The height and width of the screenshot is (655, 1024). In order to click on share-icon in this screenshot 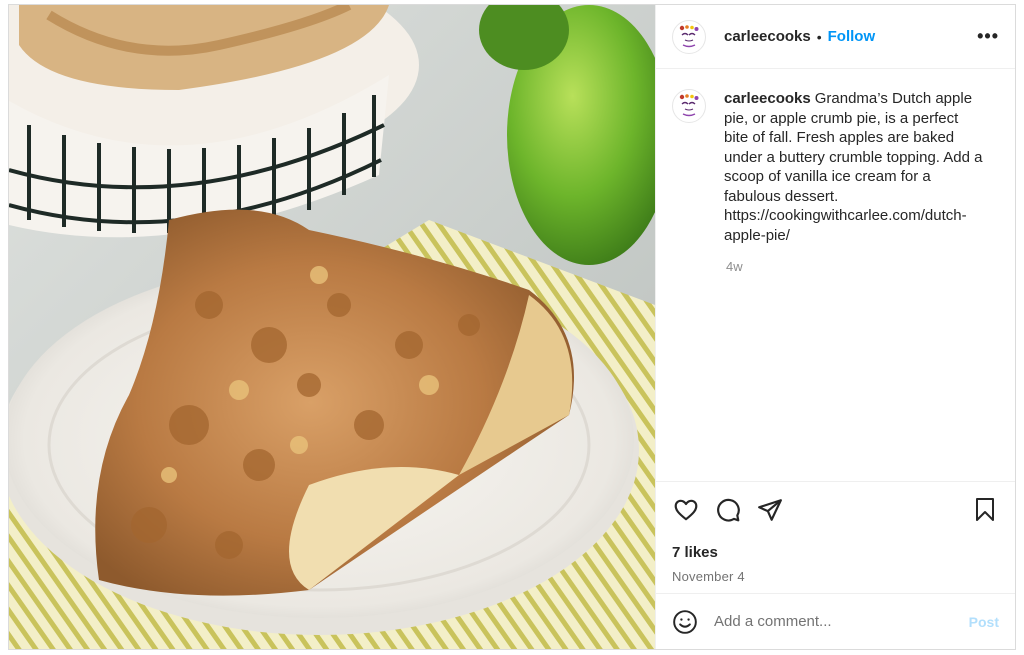, I will do `click(770, 510)`.